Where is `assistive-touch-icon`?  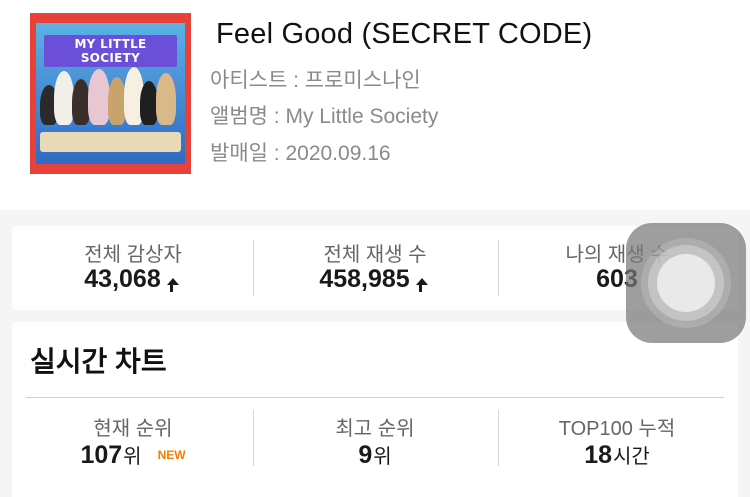
assistive-touch-icon is located at coordinates (686, 283).